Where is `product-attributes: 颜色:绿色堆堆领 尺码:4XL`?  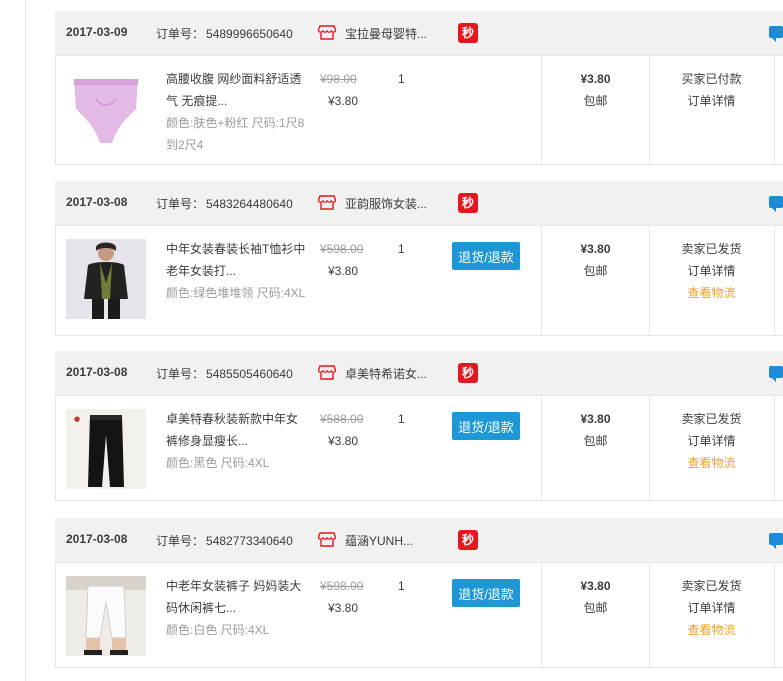 product-attributes: 颜色:绿色堆堆领 尺码:4XL is located at coordinates (236, 293).